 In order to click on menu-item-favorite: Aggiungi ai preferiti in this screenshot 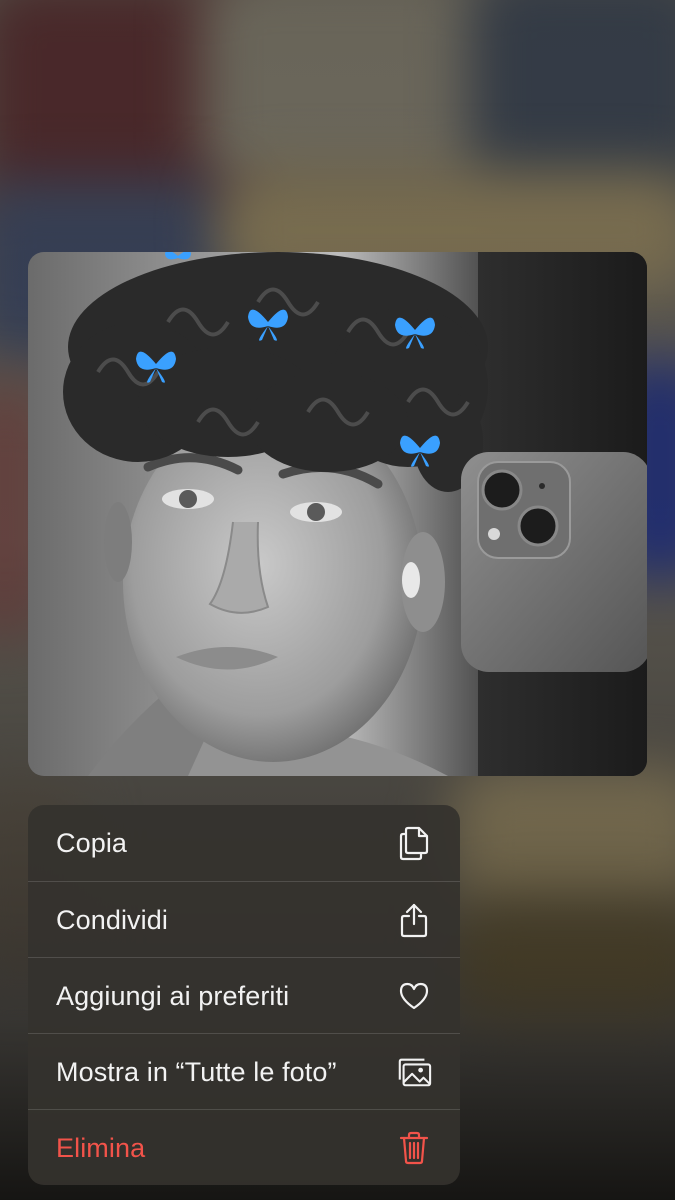, I will do `click(244, 996)`.